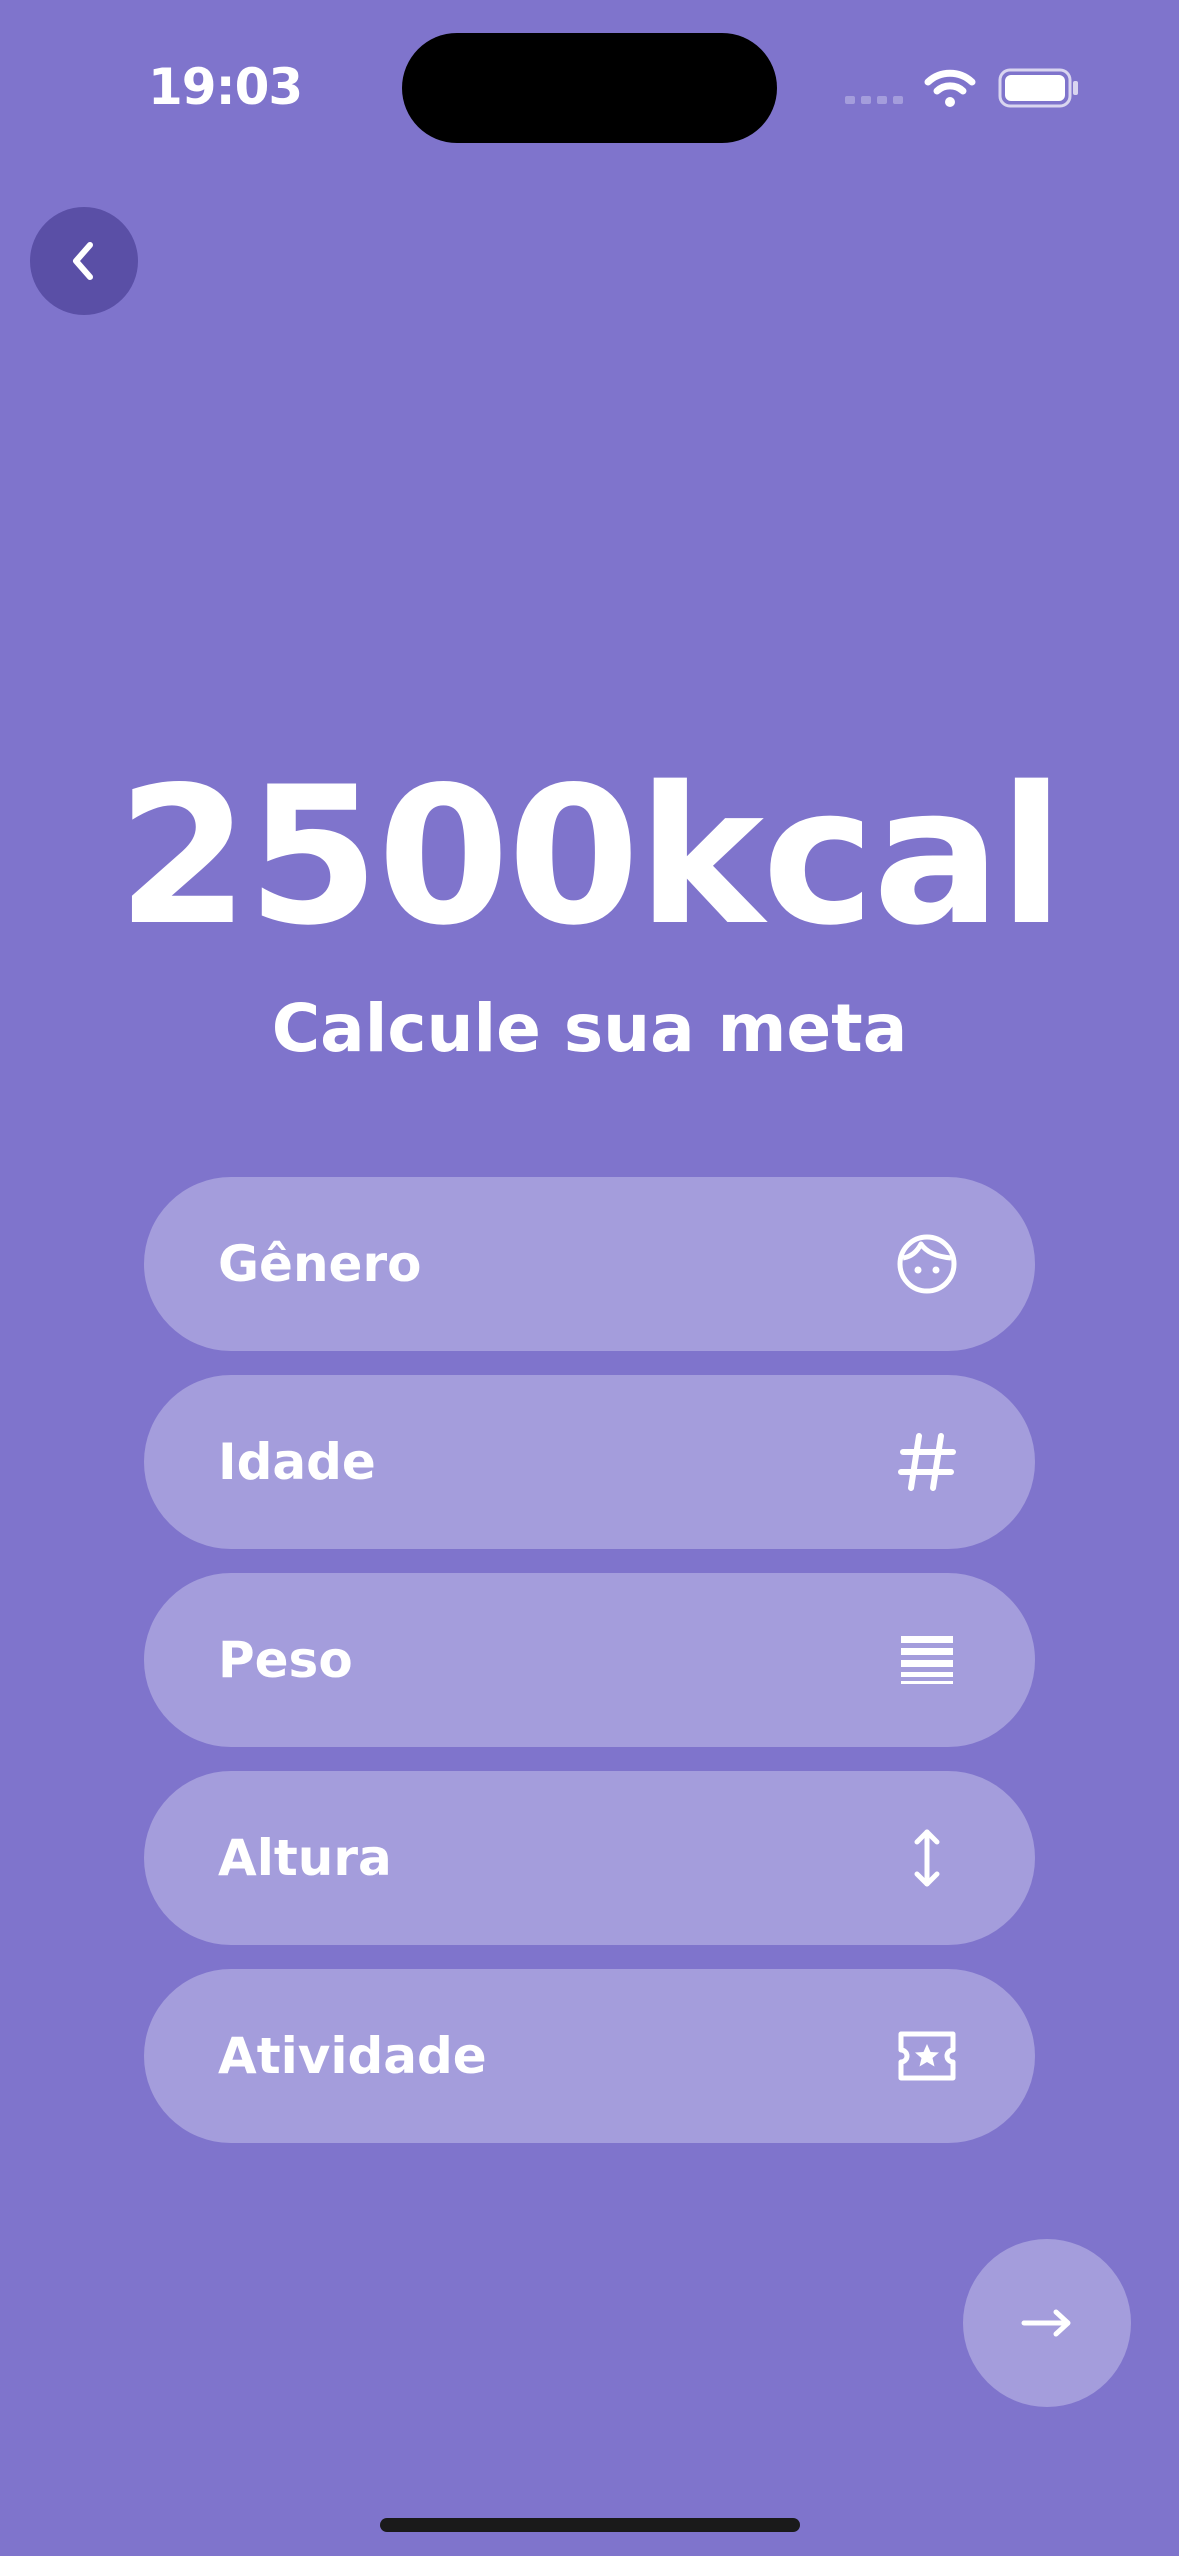 This screenshot has width=1179, height=2556. I want to click on weight-field: Peso, so click(589, 1660).